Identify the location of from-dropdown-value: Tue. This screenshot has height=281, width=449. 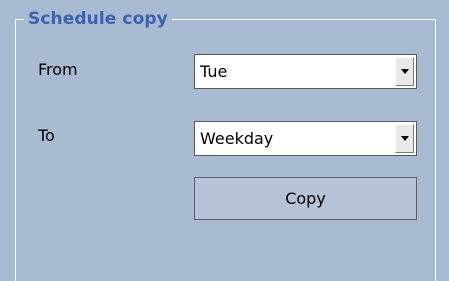
(214, 71).